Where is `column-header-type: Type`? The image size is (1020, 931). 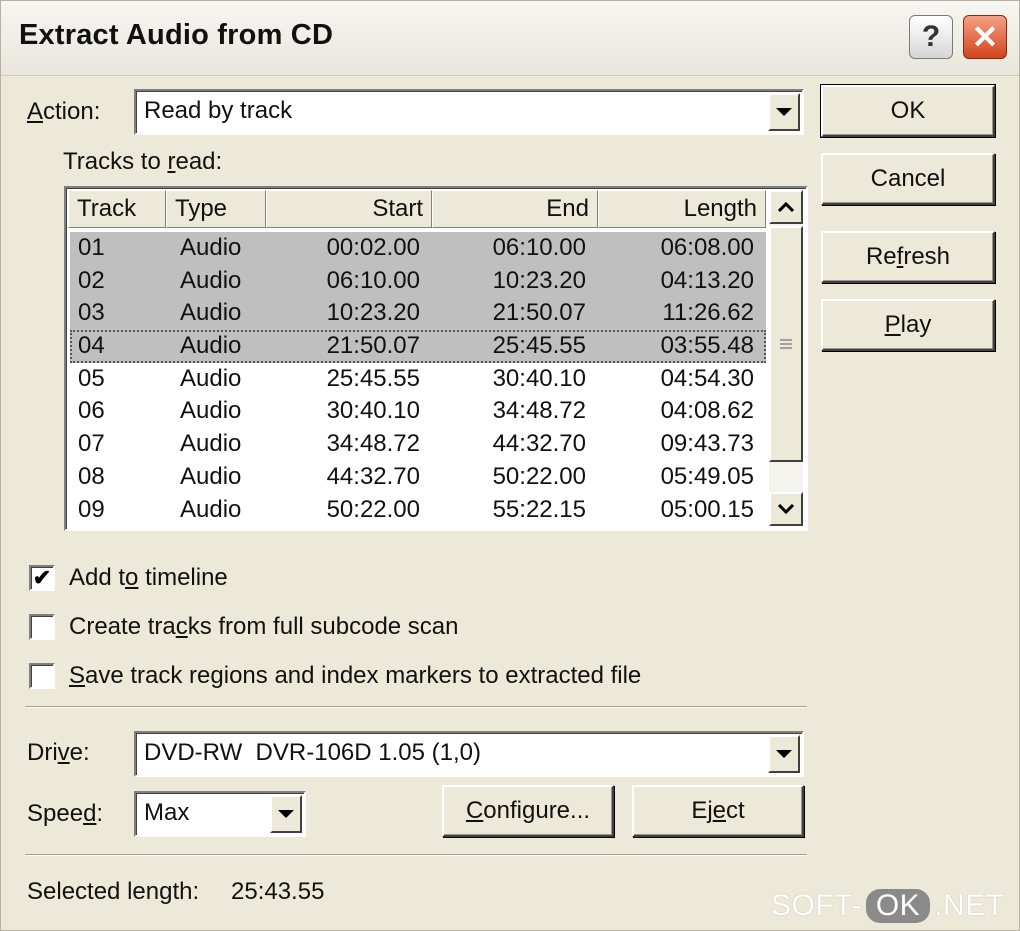
column-header-type: Type is located at coordinates (216, 209).